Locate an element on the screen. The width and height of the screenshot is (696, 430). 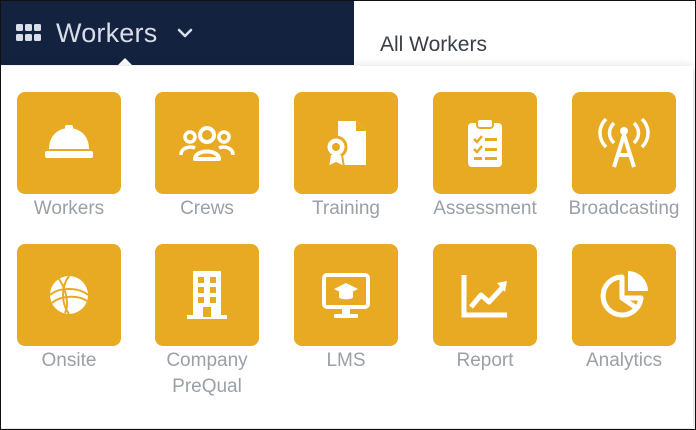
pie-chart-icon is located at coordinates (624, 294).